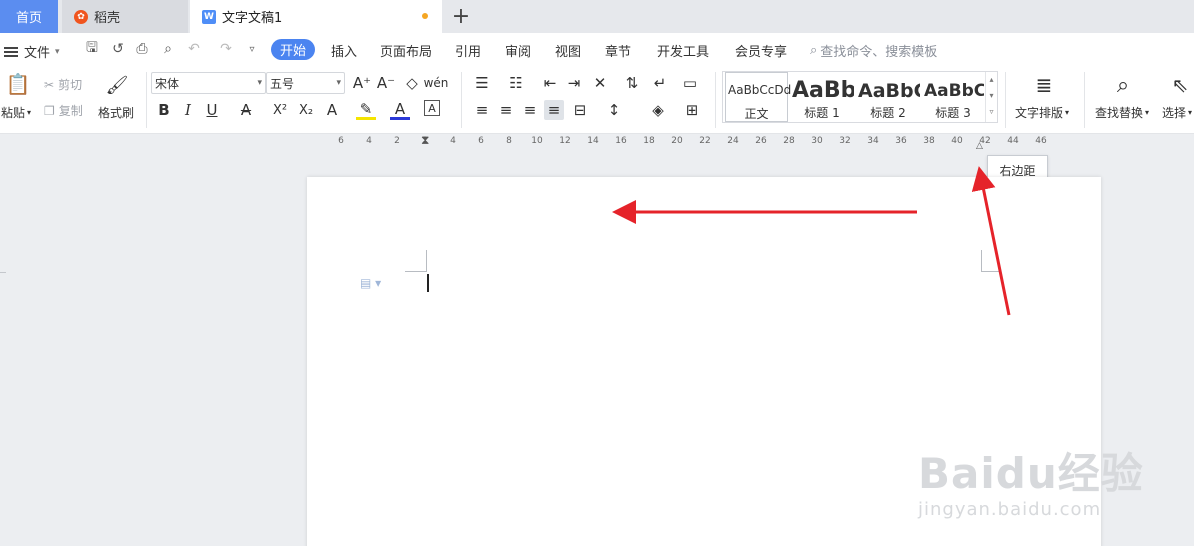 The height and width of the screenshot is (546, 1194). What do you see at coordinates (117, 85) in the screenshot?
I see `format-painter-icon: 🖌` at bounding box center [117, 85].